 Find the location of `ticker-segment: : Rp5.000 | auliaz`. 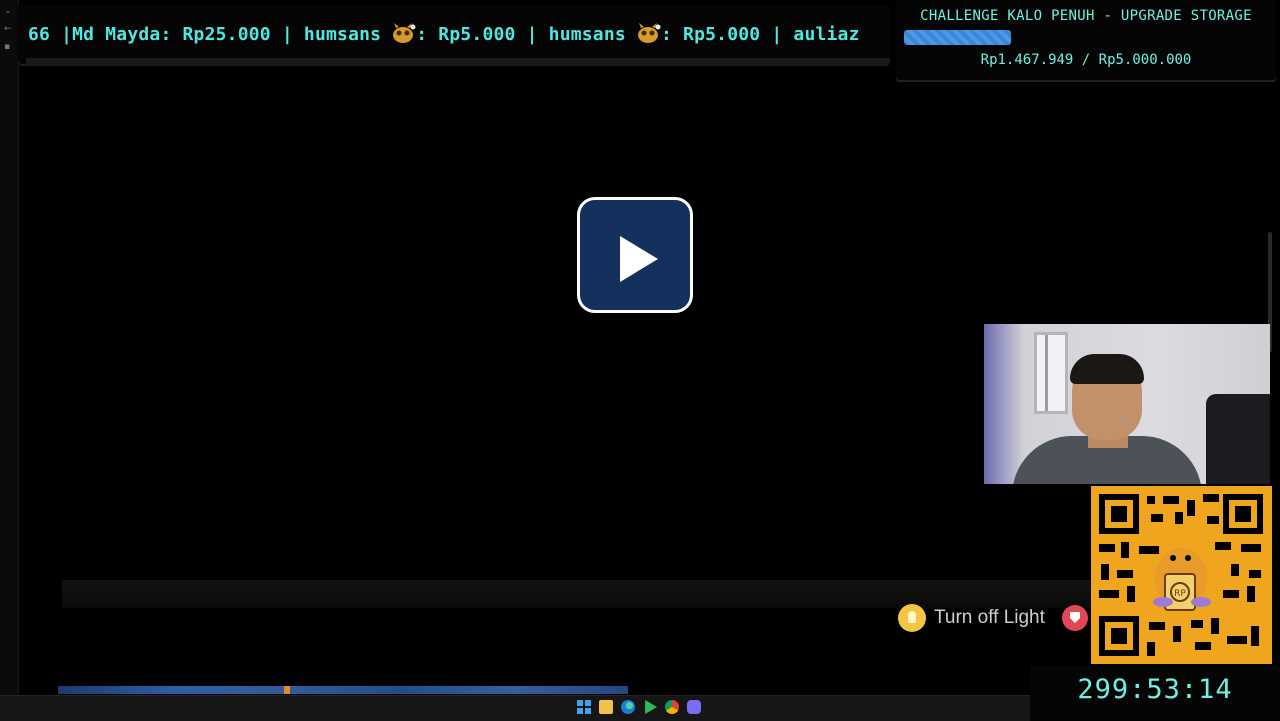

ticker-segment: : Rp5.000 | auliaz is located at coordinates (760, 34).